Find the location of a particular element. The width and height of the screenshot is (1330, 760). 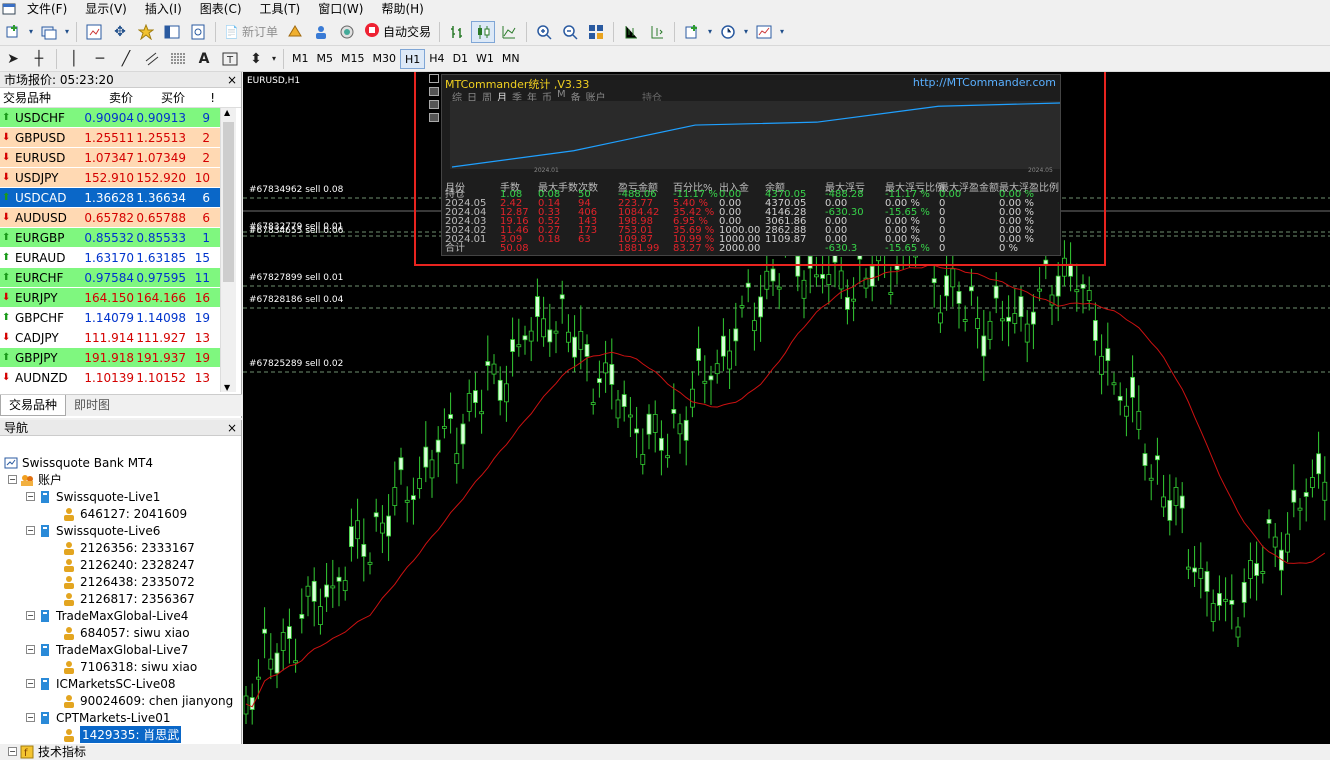

timeframe-w1: W1 is located at coordinates (485, 59).